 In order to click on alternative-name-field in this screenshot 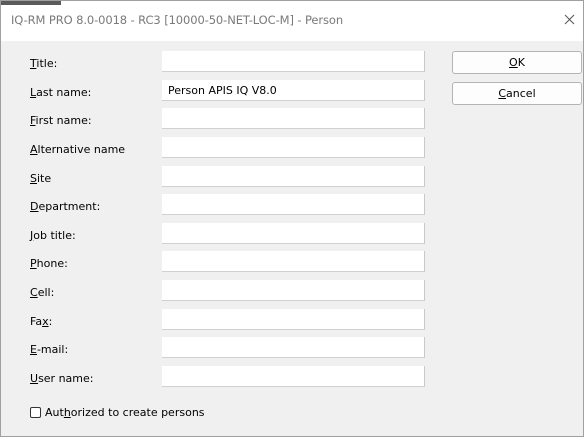, I will do `click(293, 147)`.